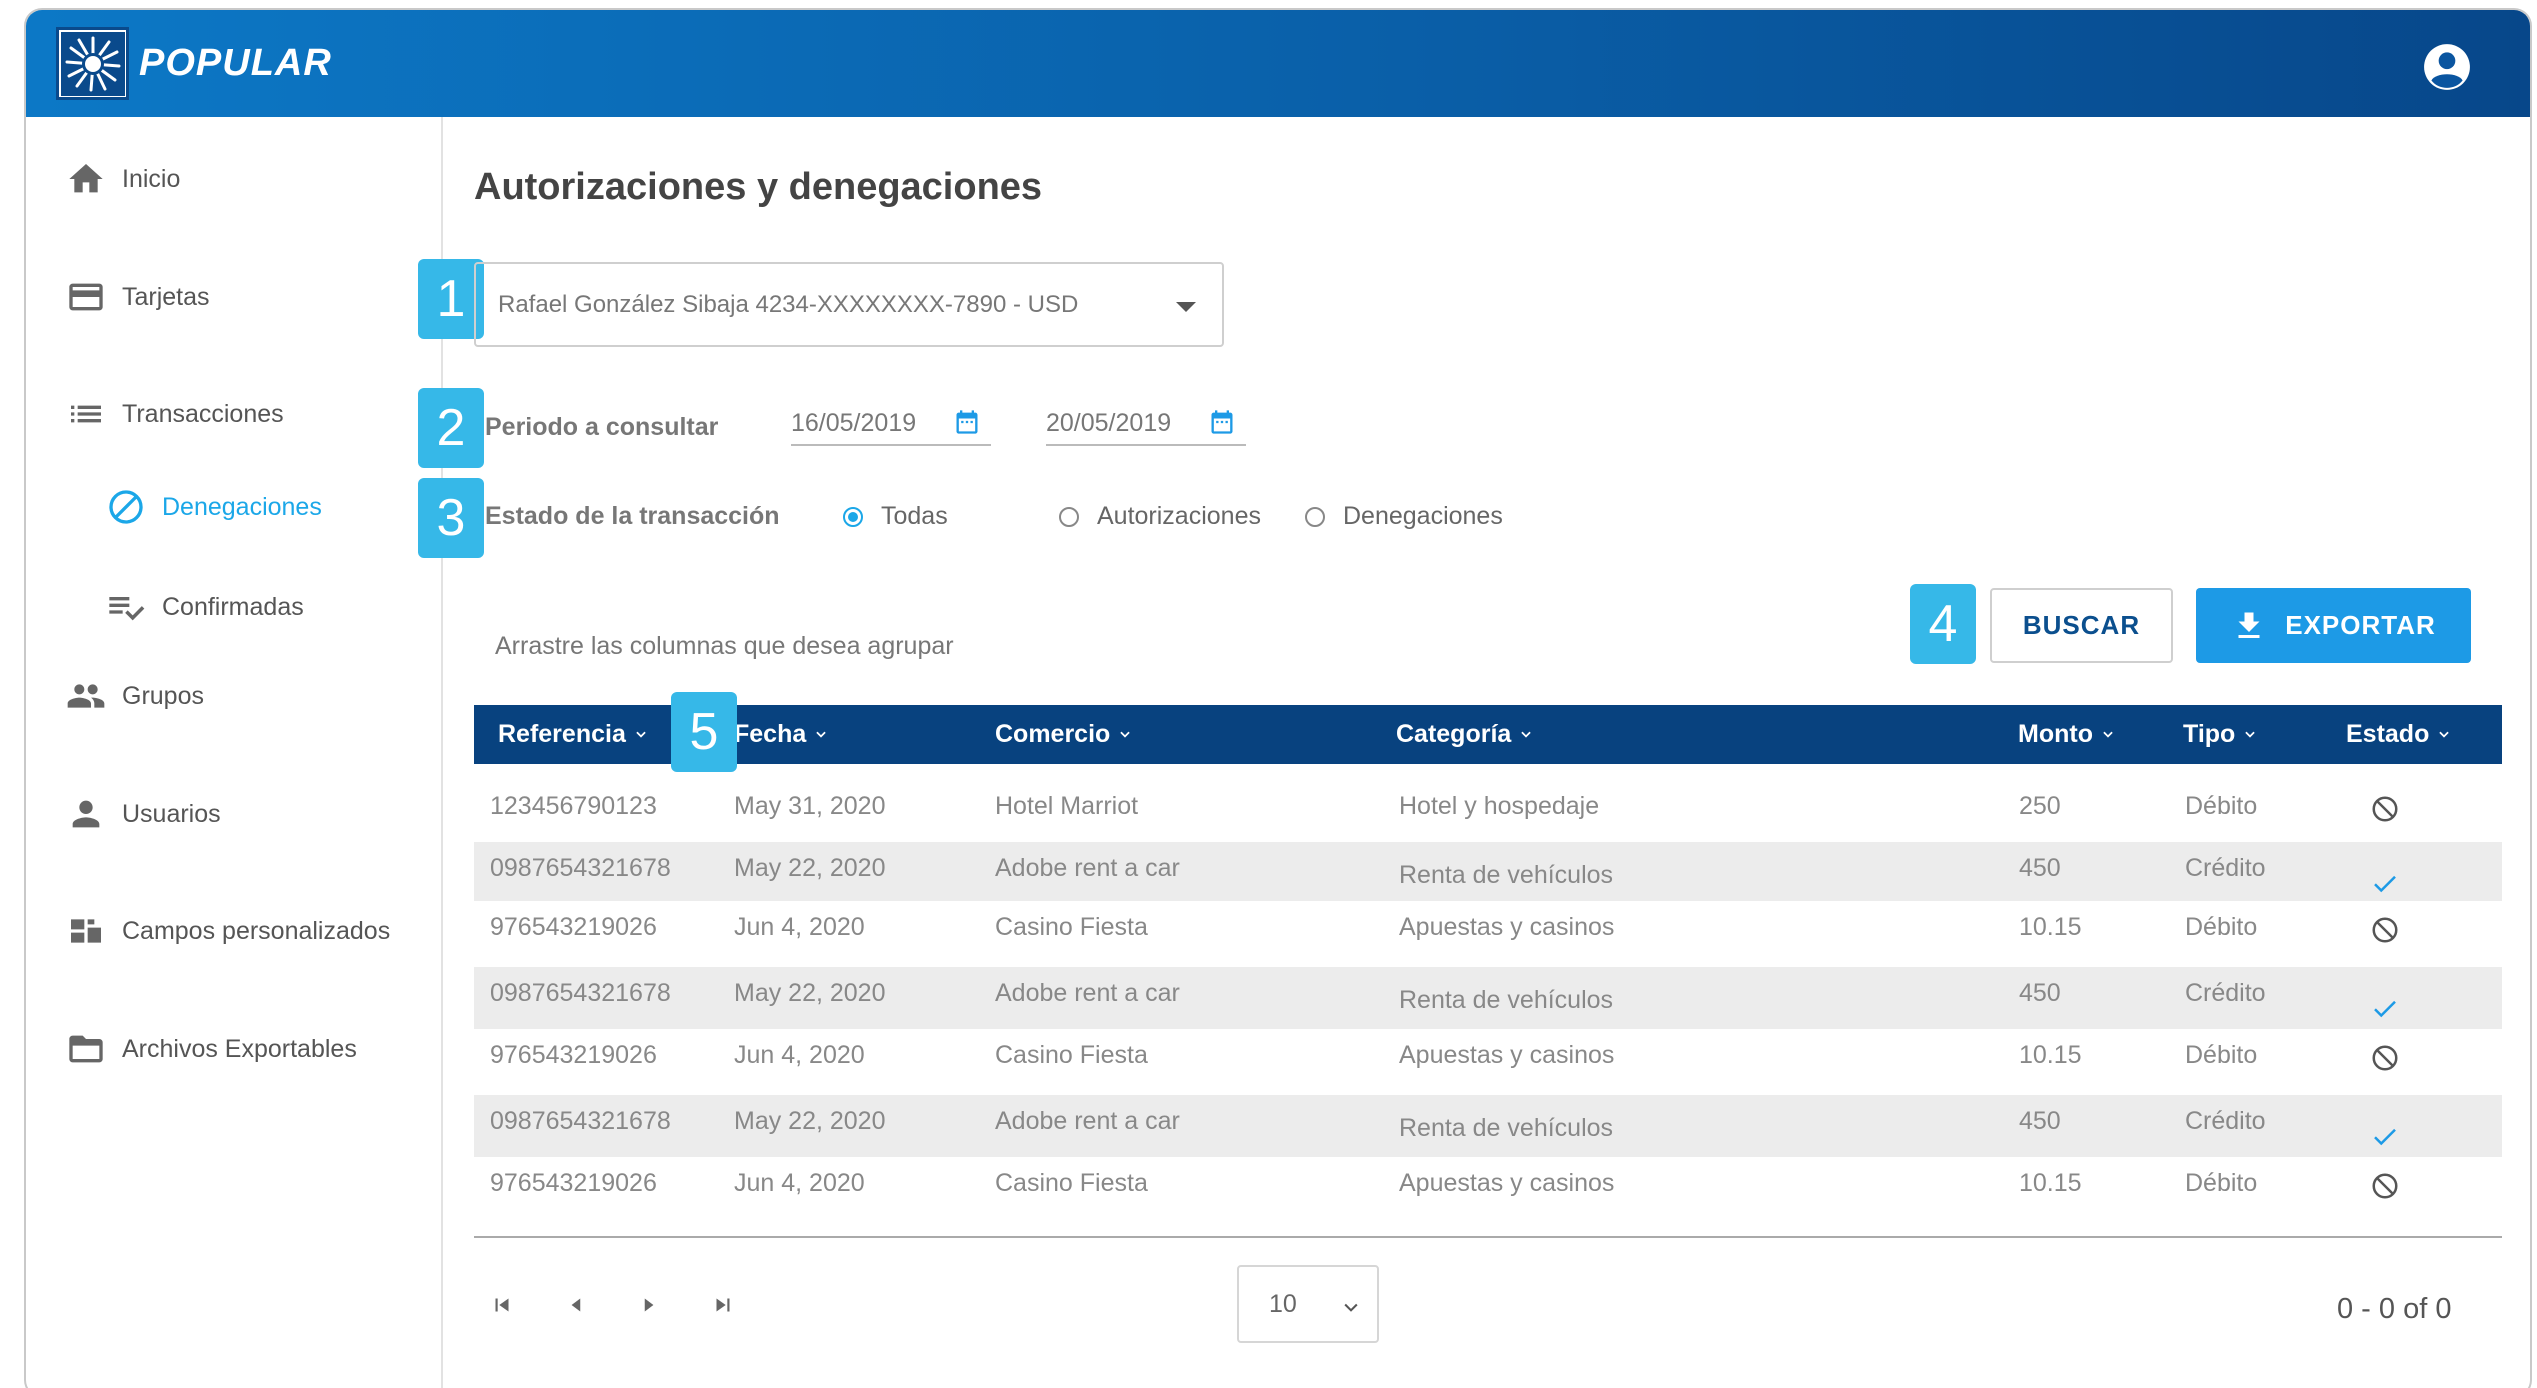  Describe the element at coordinates (163, 695) in the screenshot. I see `sidebar-item-label: Grupos` at that location.